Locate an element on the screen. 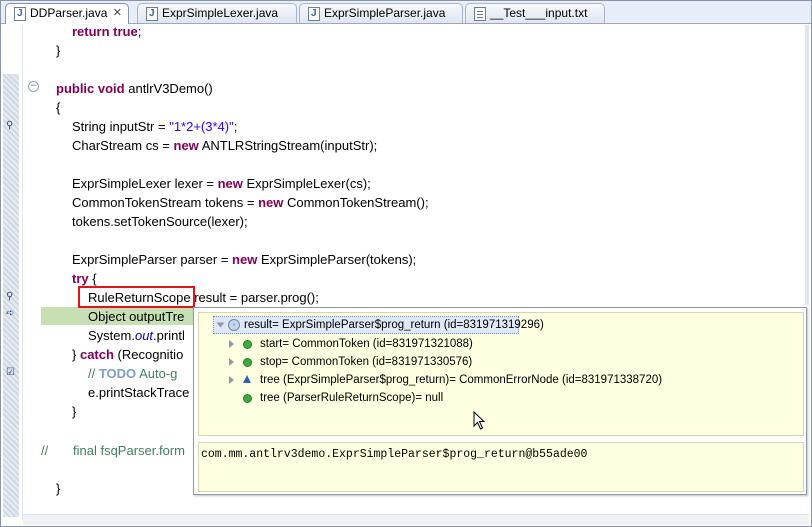 The width and height of the screenshot is (812, 527). tree-item-start: start= CommonToken (id=831971321088) is located at coordinates (351, 344).